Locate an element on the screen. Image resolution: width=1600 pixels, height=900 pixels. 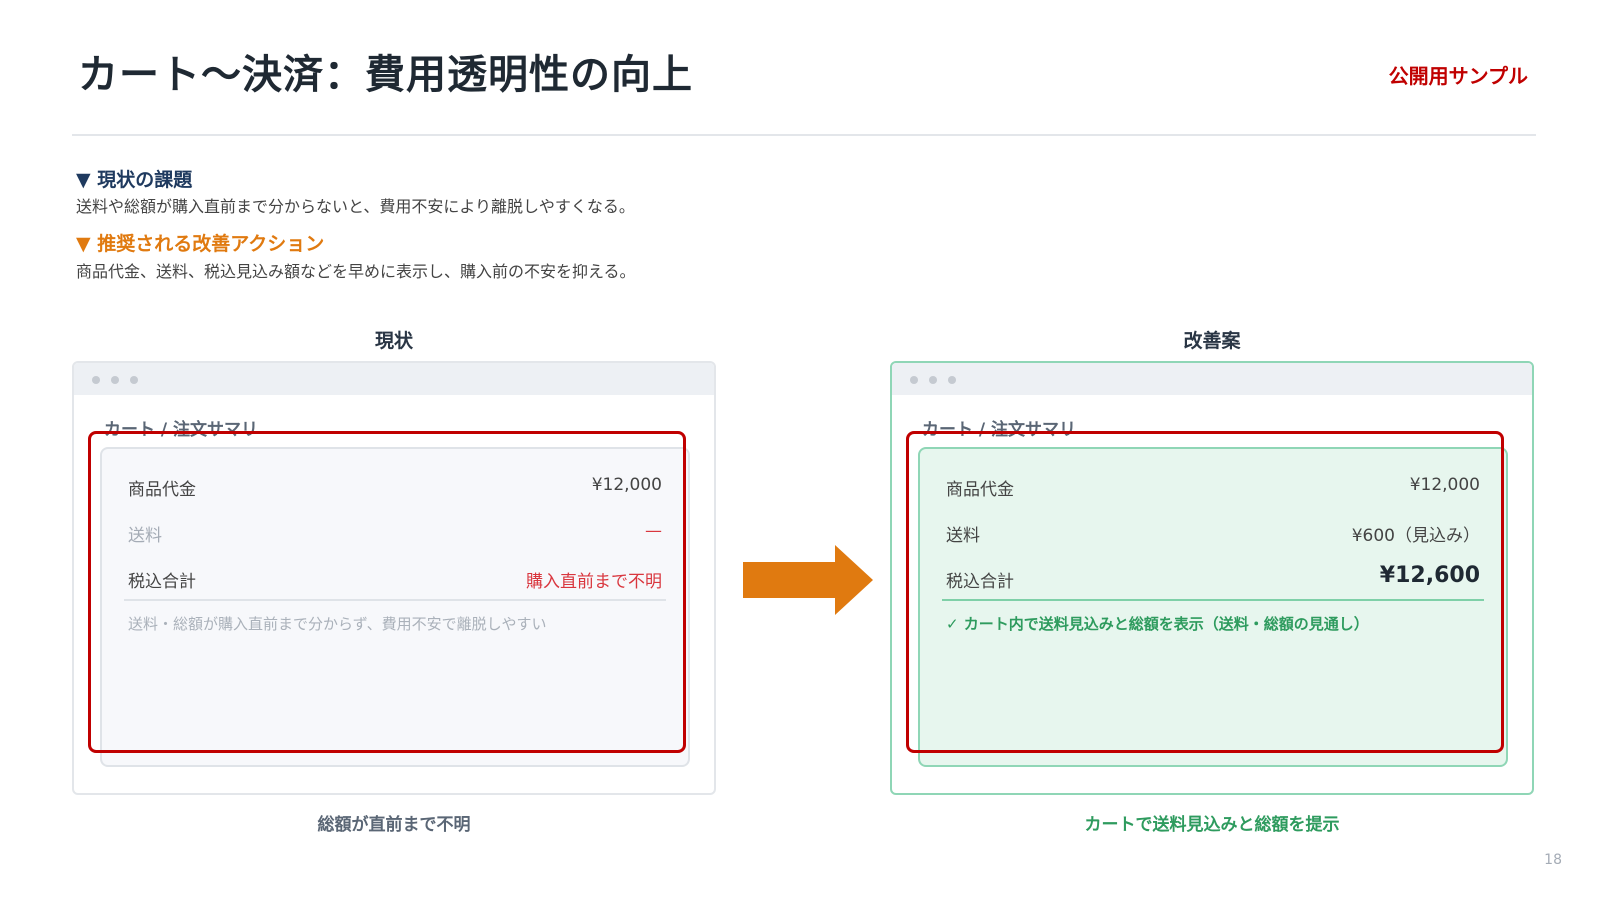
issue-heading: ▼ 現状の課題 is located at coordinates (134, 180).